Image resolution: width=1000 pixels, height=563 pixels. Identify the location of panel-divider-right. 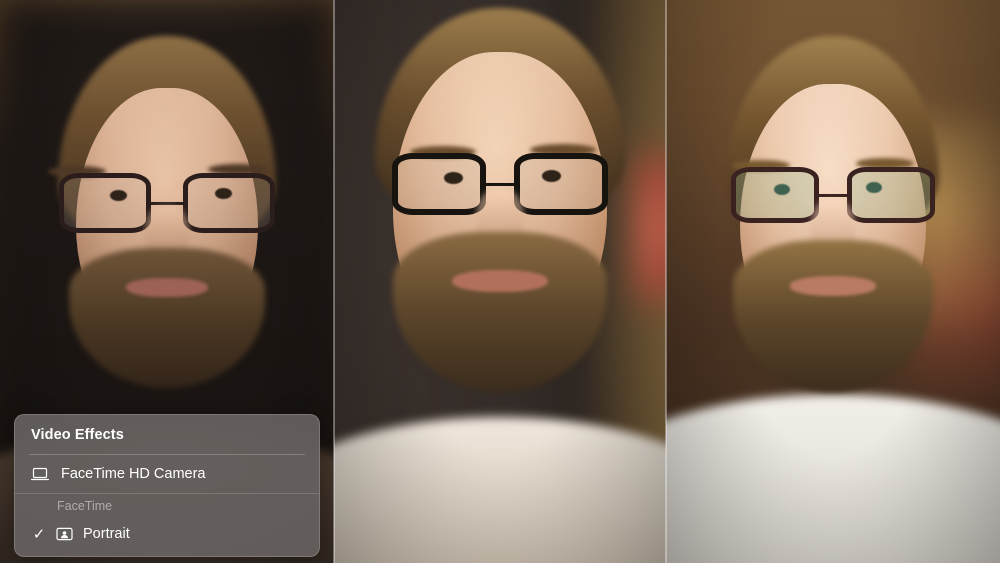
(666, 281).